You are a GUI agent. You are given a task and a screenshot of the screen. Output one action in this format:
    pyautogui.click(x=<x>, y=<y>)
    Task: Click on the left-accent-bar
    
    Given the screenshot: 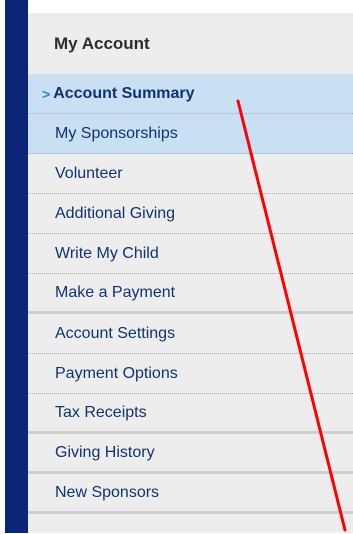 What is the action you would take?
    pyautogui.click(x=16, y=266)
    